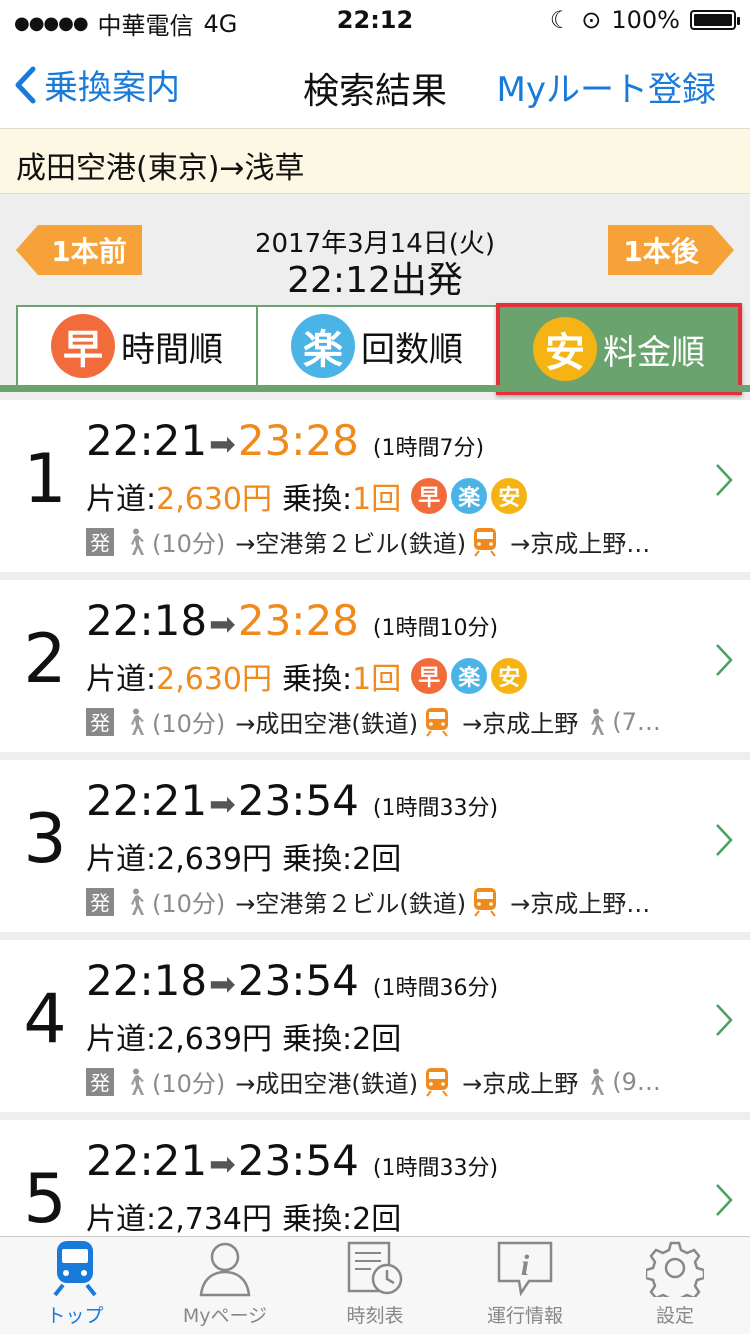  Describe the element at coordinates (560, 20) in the screenshot. I see `moon-icon: ☾` at that location.